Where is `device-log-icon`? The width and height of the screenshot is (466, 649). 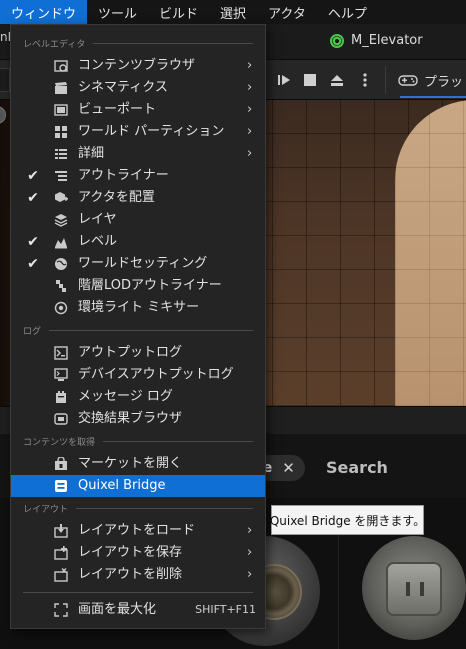
device-log-icon is located at coordinates (61, 375).